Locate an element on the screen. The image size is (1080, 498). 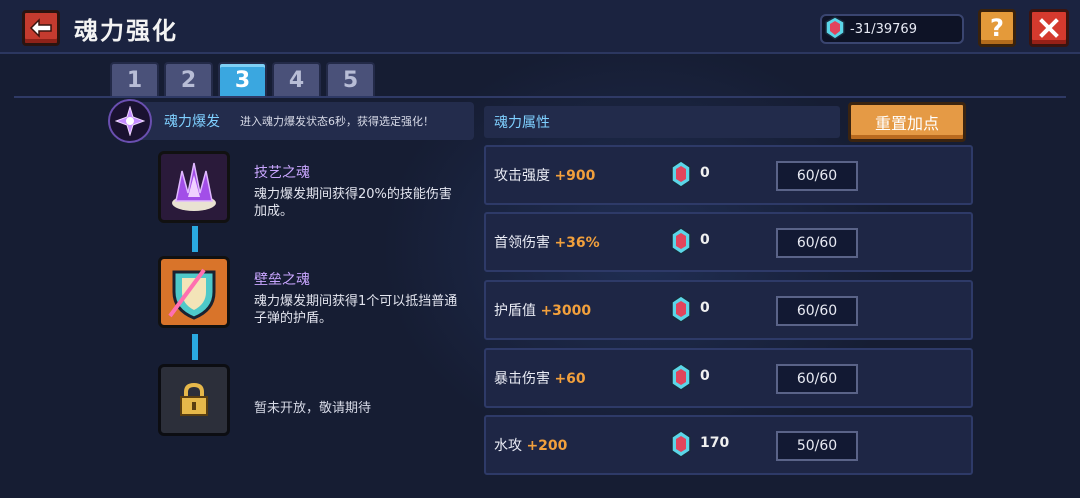
tab-bar: 1 2 3 4 5 is located at coordinates (242, 79).